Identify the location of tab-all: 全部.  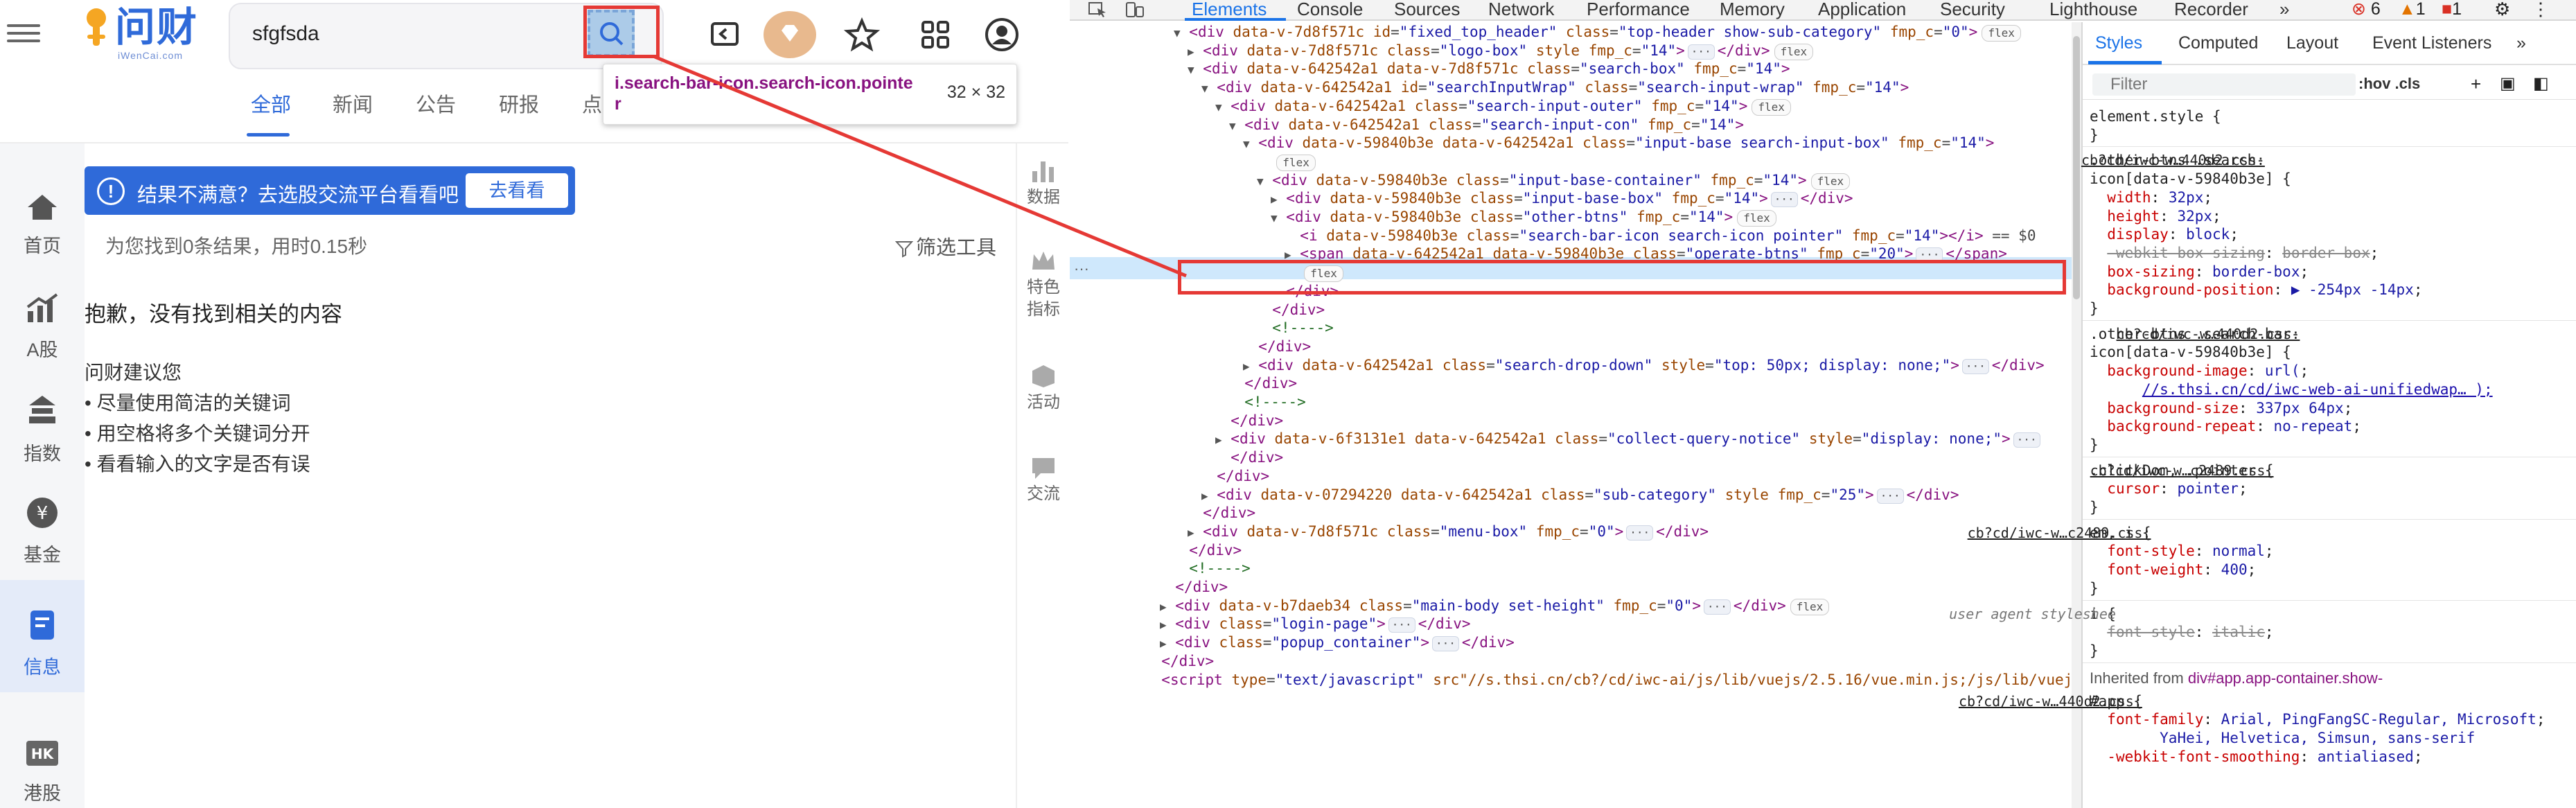
(271, 103).